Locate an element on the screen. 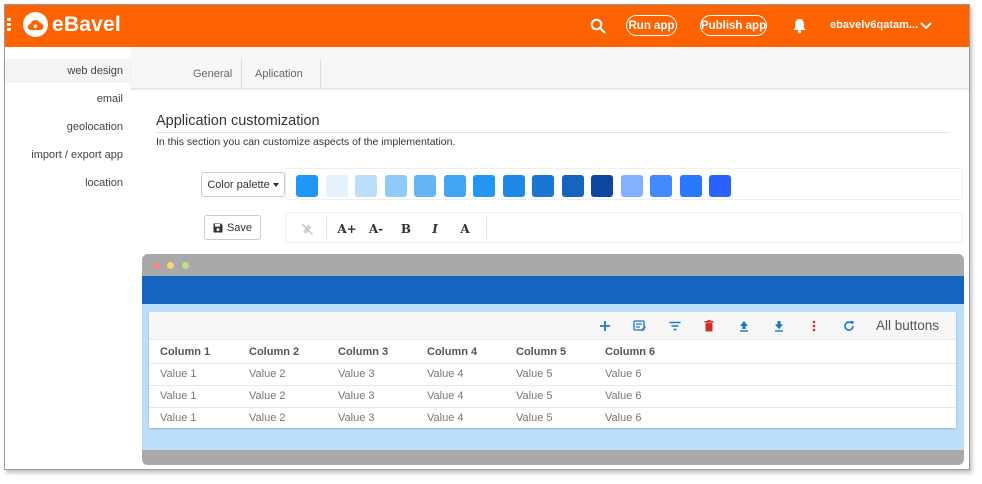 The height and width of the screenshot is (484, 982). refresh-icon is located at coordinates (849, 326).